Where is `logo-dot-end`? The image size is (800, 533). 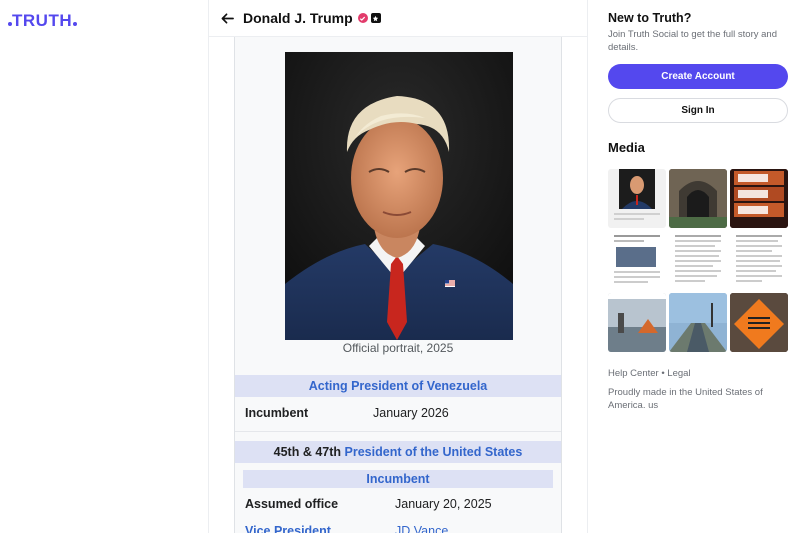
logo-dot-end is located at coordinates (75, 24).